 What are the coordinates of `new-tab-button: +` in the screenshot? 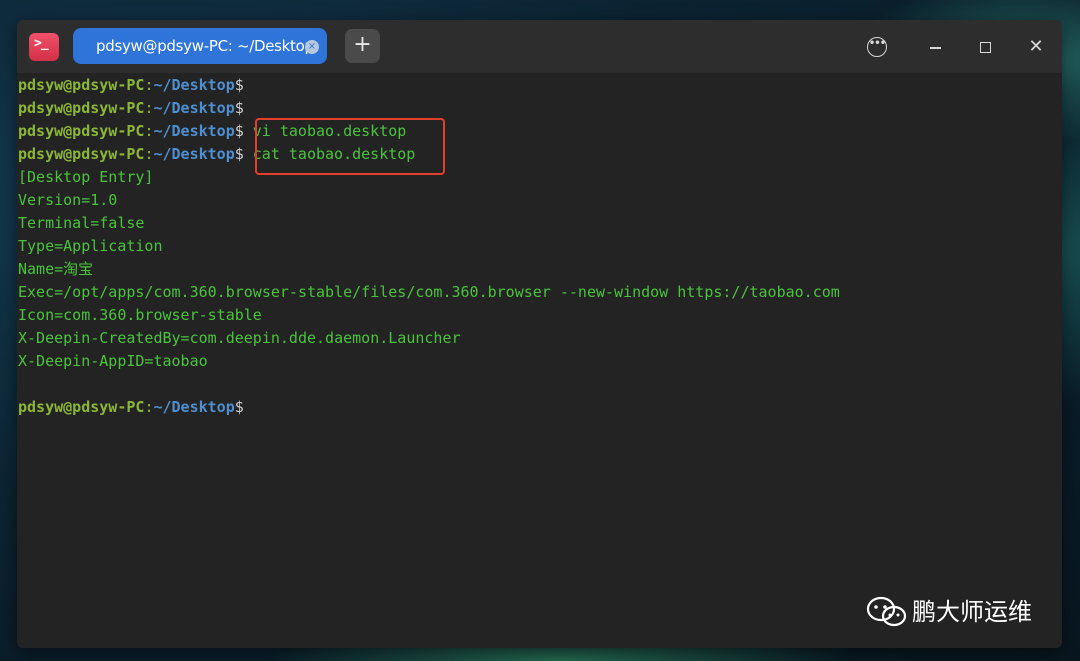 It's located at (362, 46).